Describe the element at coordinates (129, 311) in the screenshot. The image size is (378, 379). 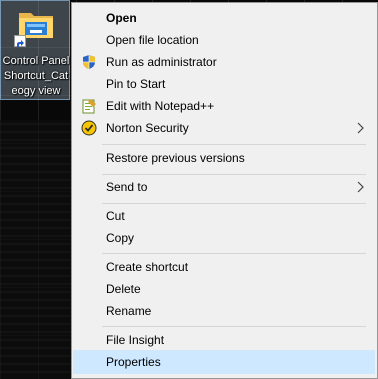
I see `menu-item-label: Rename` at that location.